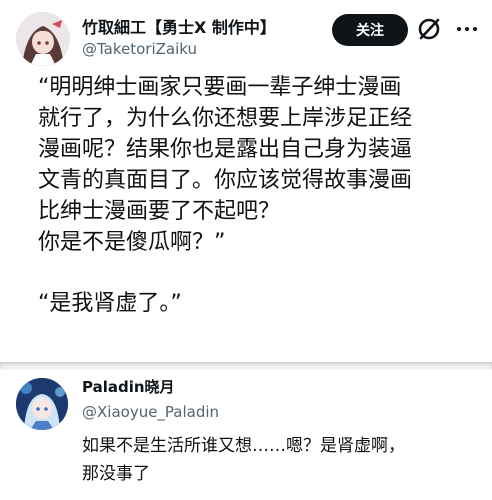  Describe the element at coordinates (150, 412) in the screenshot. I see `user-handle: @Xiaoyue_Paladin` at that location.